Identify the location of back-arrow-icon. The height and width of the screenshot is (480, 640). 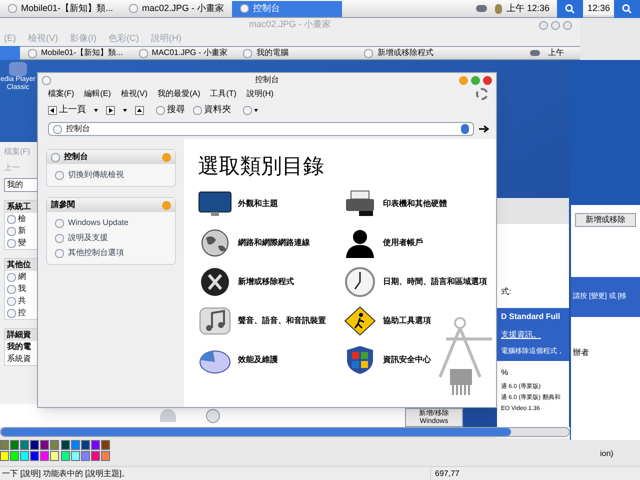
(52, 110).